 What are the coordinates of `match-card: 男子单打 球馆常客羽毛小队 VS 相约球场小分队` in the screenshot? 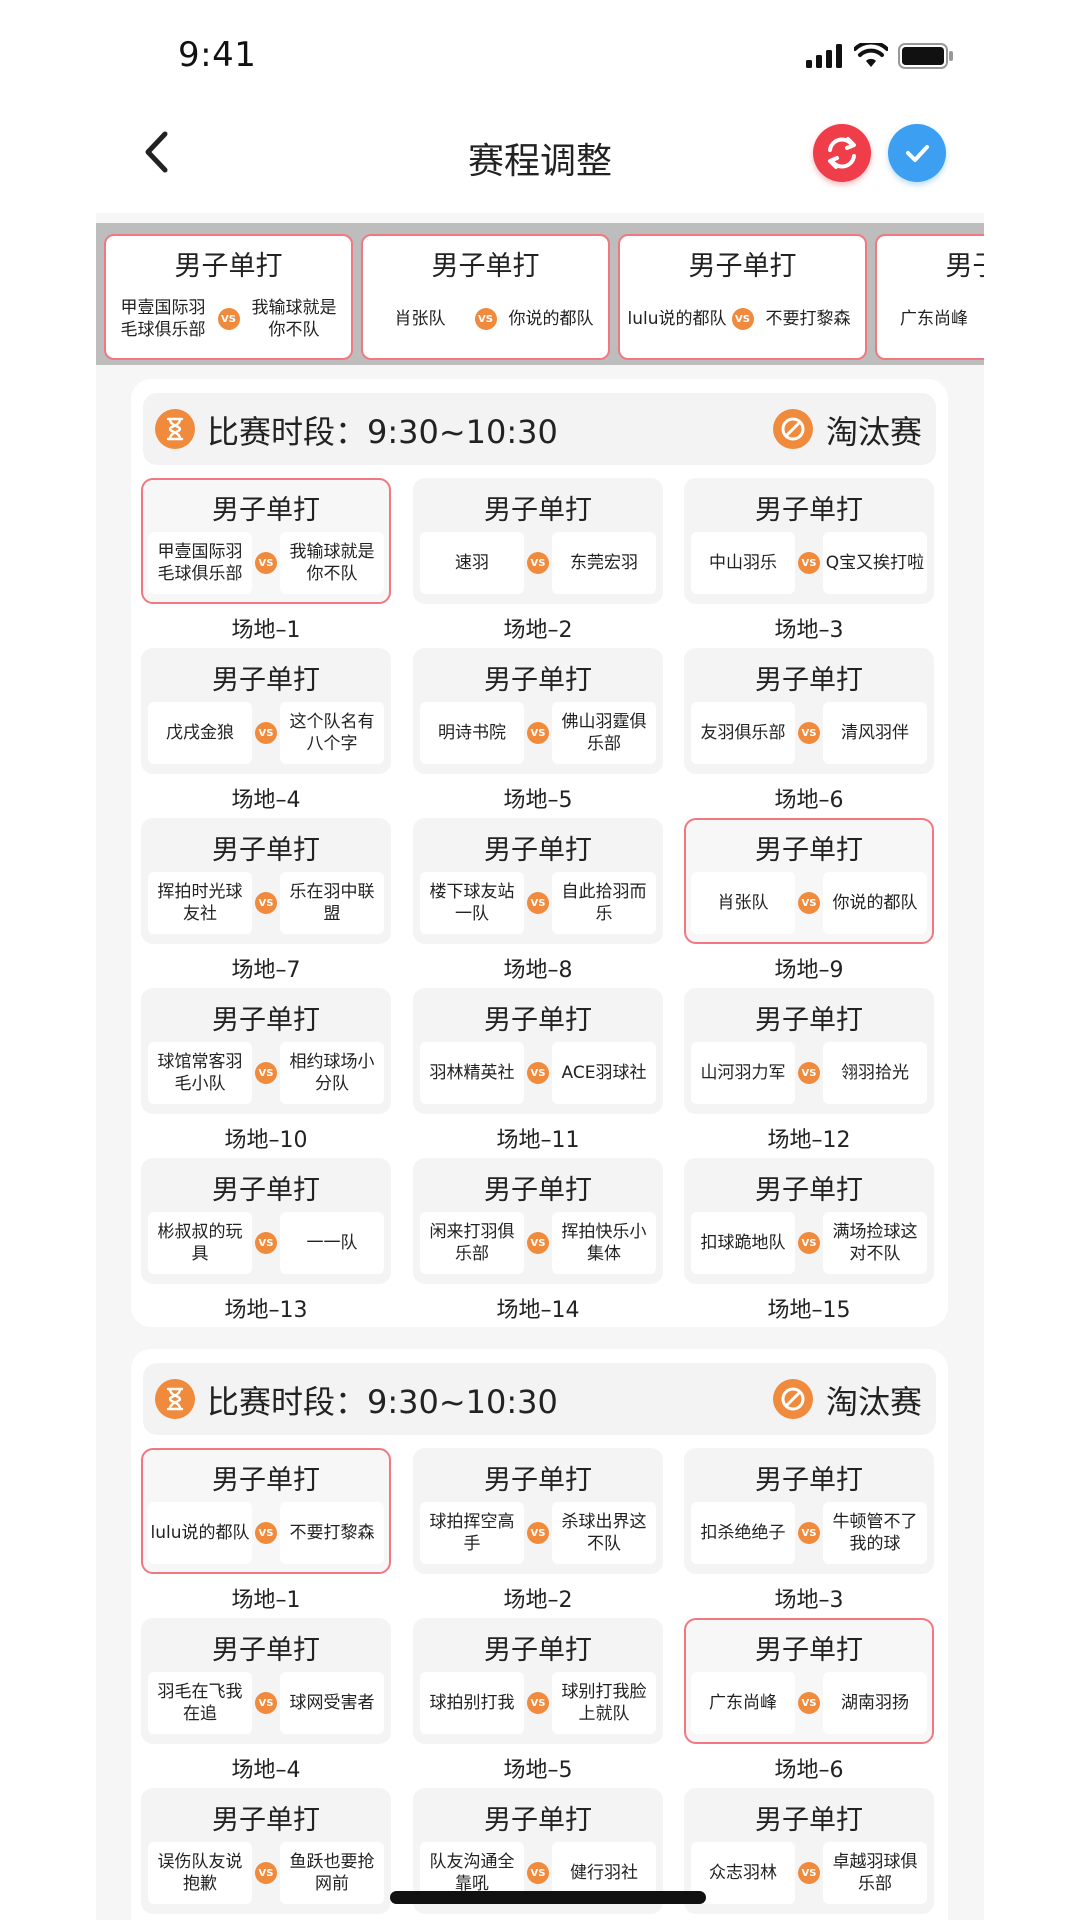 It's located at (266, 1051).